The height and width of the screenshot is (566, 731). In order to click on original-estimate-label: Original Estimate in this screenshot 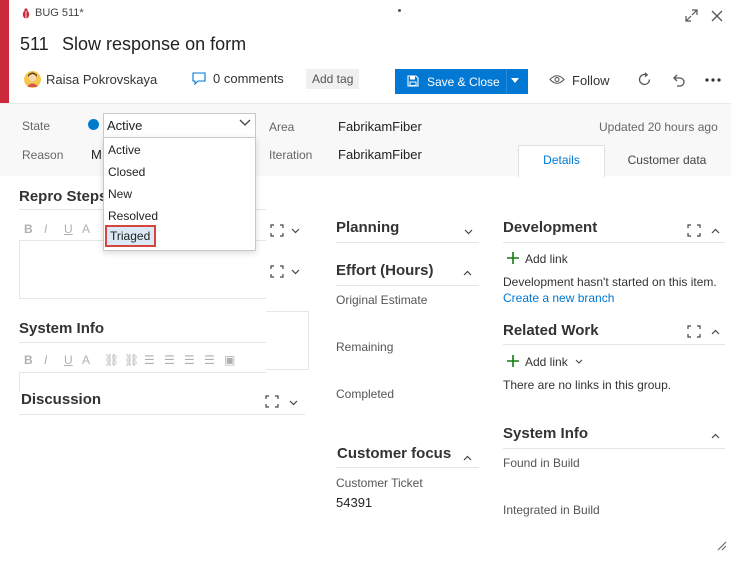, I will do `click(382, 300)`.